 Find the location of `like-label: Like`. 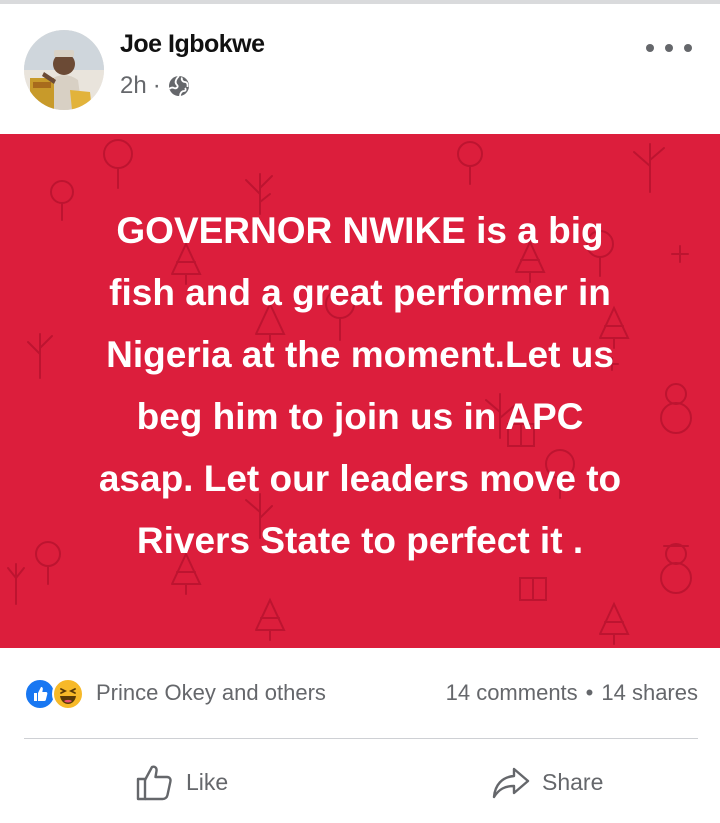

like-label: Like is located at coordinates (207, 781).